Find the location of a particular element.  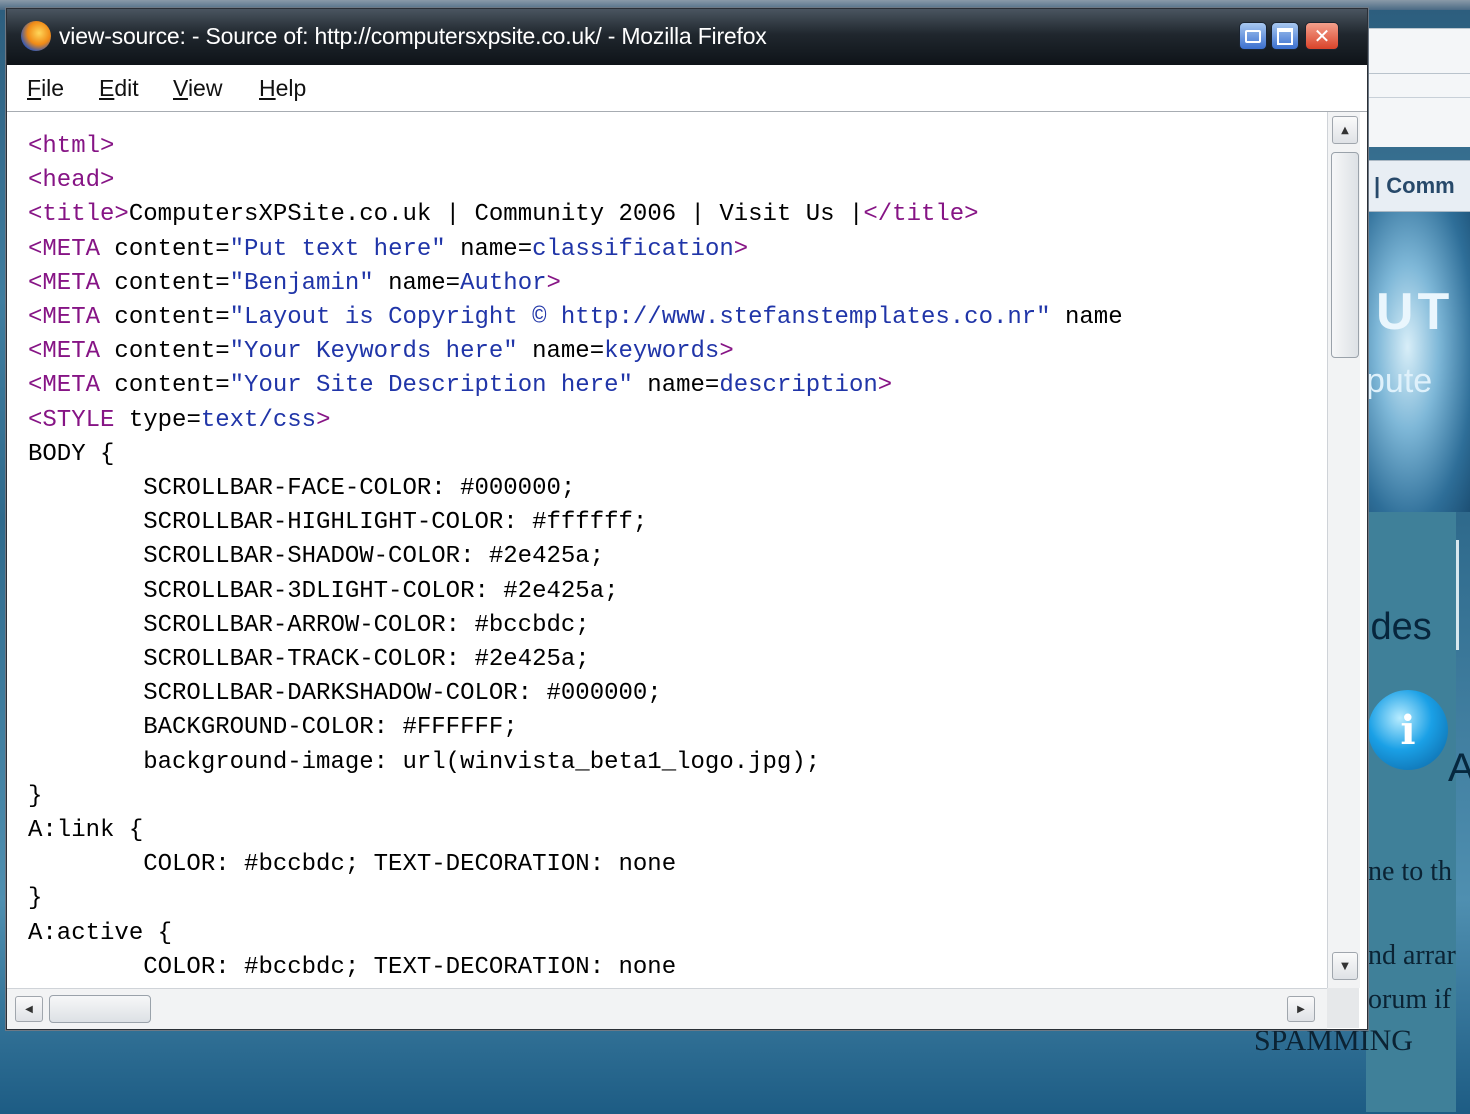

background-body-text: nd arrar is located at coordinates (1412, 955).